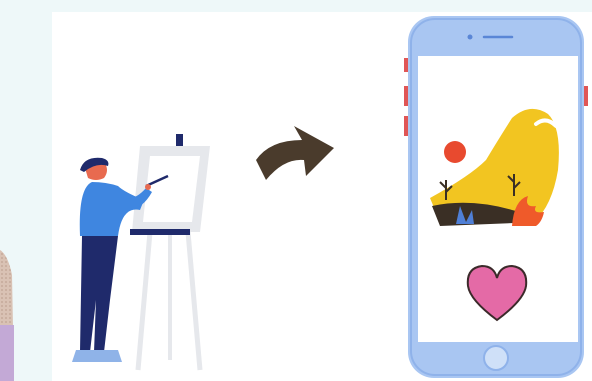 The image size is (592, 381). I want to click on partial-image-left, so click(7, 315).